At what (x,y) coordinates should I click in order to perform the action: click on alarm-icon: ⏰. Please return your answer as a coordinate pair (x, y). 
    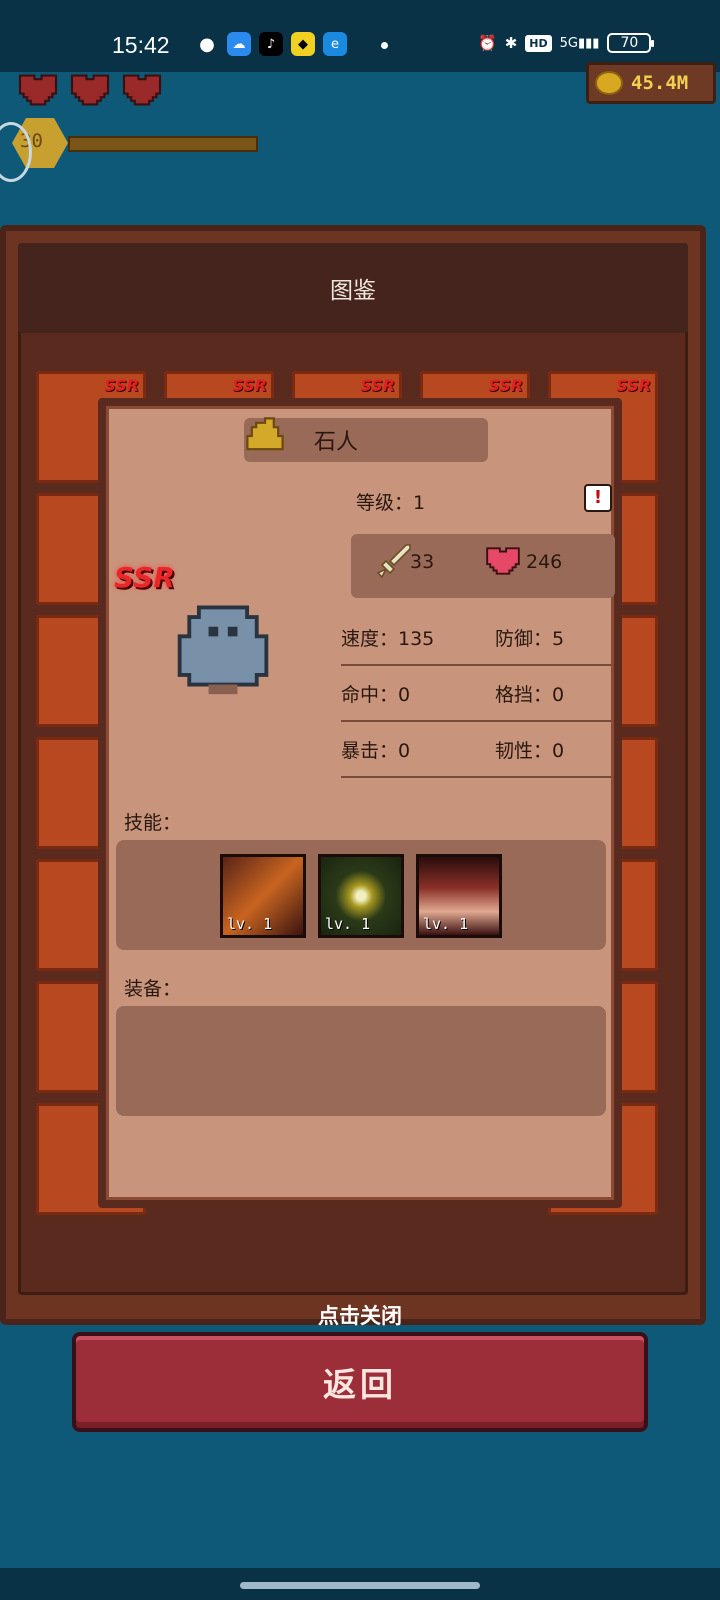
    Looking at the image, I should click on (487, 43).